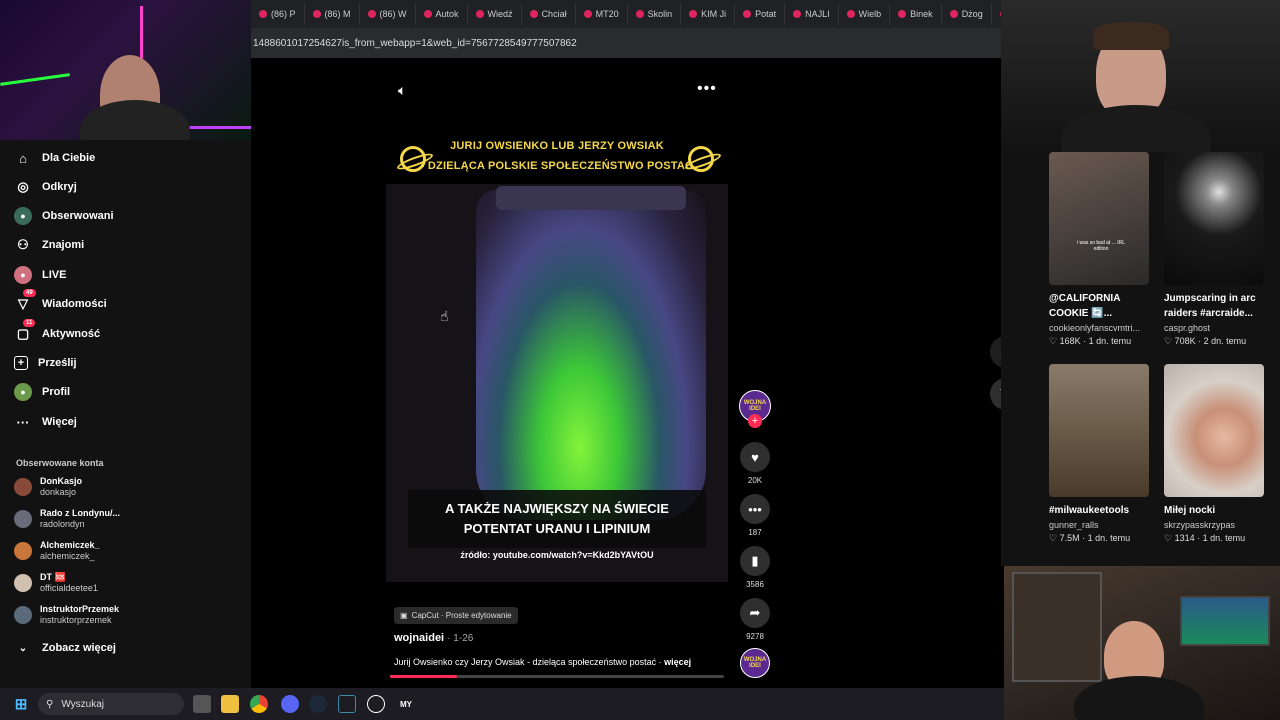 The width and height of the screenshot is (1280, 720). What do you see at coordinates (376, 704) in the screenshot?
I see `obs-icon` at bounding box center [376, 704].